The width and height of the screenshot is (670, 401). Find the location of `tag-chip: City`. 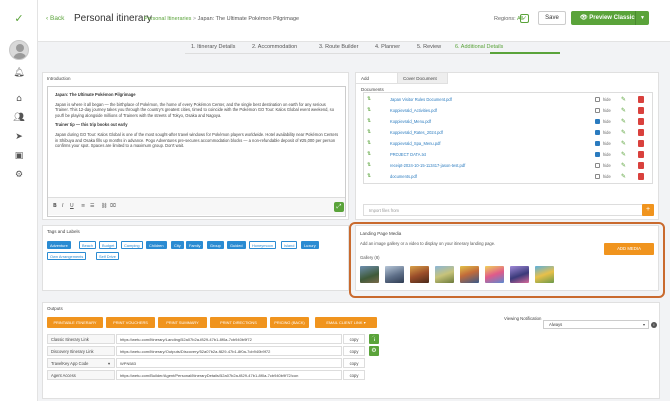

tag-chip: City is located at coordinates (177, 245).